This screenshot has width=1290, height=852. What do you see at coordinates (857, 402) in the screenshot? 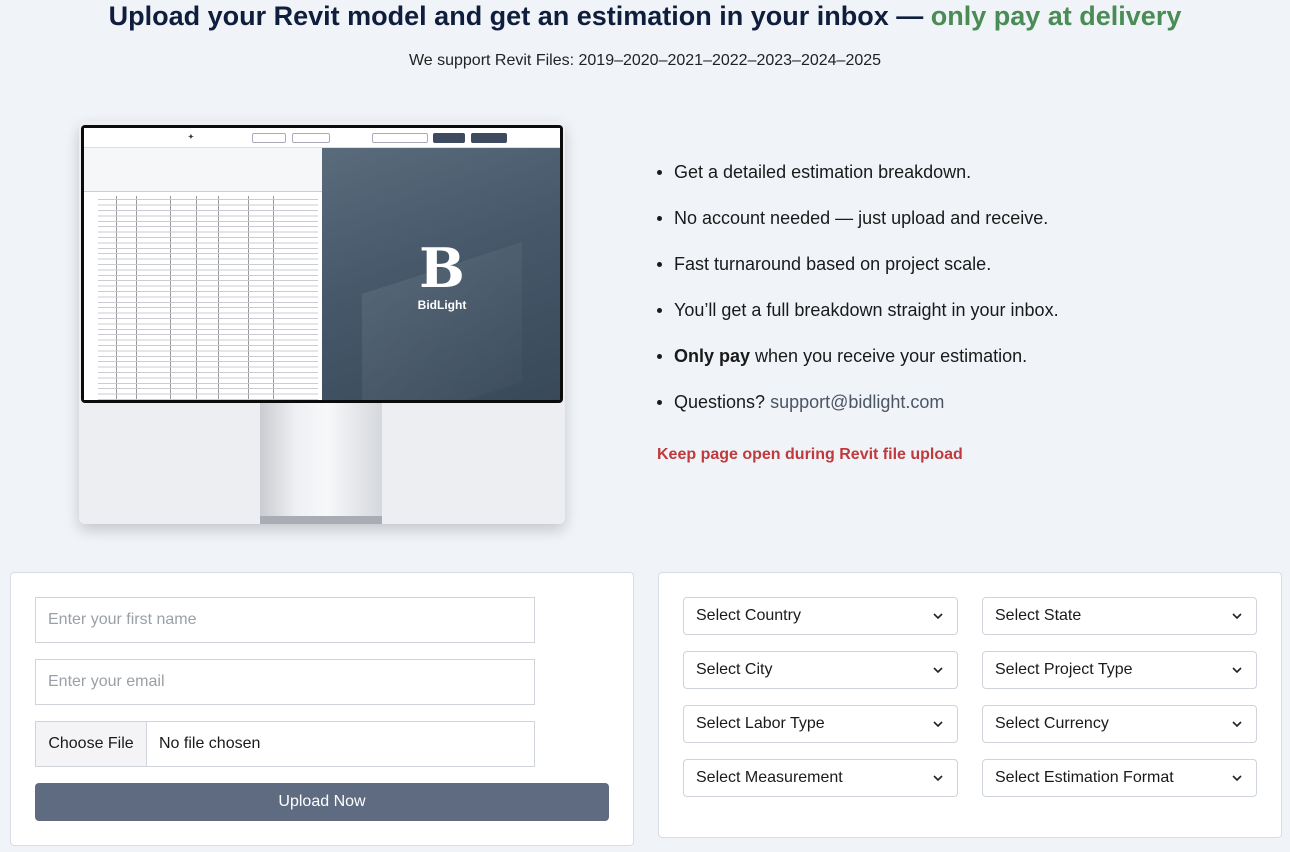
I see `support-email-link: support@bidlight.com` at bounding box center [857, 402].